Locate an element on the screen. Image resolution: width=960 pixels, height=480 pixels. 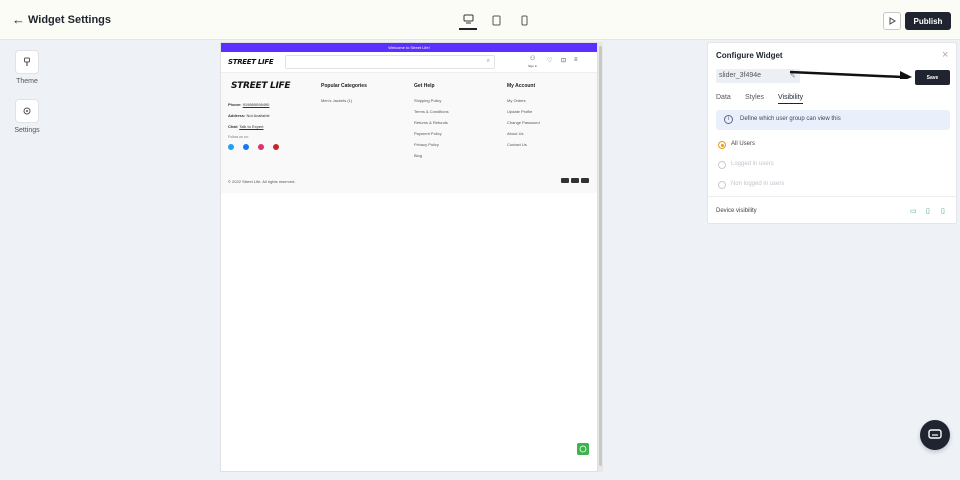
annotation-arrow is located at coordinates (850, 74).